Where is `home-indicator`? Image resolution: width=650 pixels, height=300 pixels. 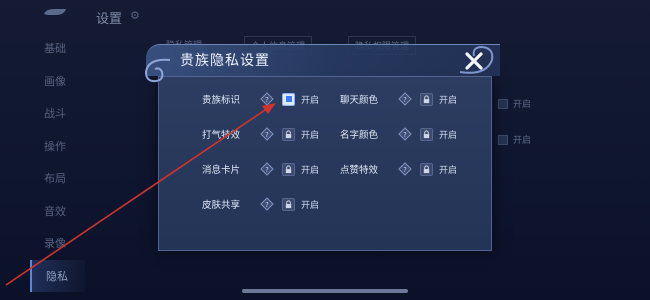 home-indicator is located at coordinates (325, 291).